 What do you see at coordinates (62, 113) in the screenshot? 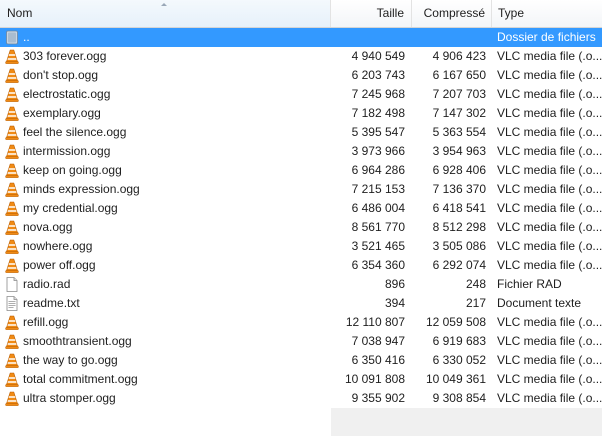
I see `file-name: exemplary.ogg` at bounding box center [62, 113].